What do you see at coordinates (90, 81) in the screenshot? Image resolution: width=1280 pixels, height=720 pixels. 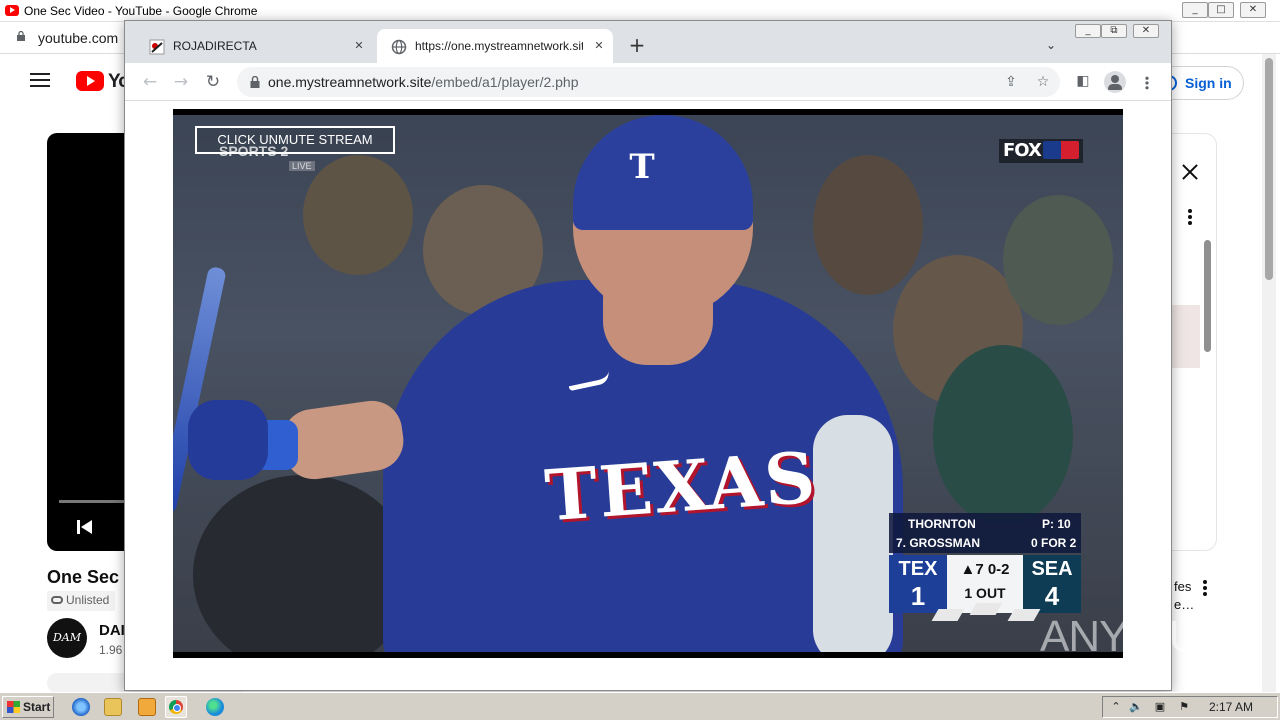 I see `youtube-logo-icon` at bounding box center [90, 81].